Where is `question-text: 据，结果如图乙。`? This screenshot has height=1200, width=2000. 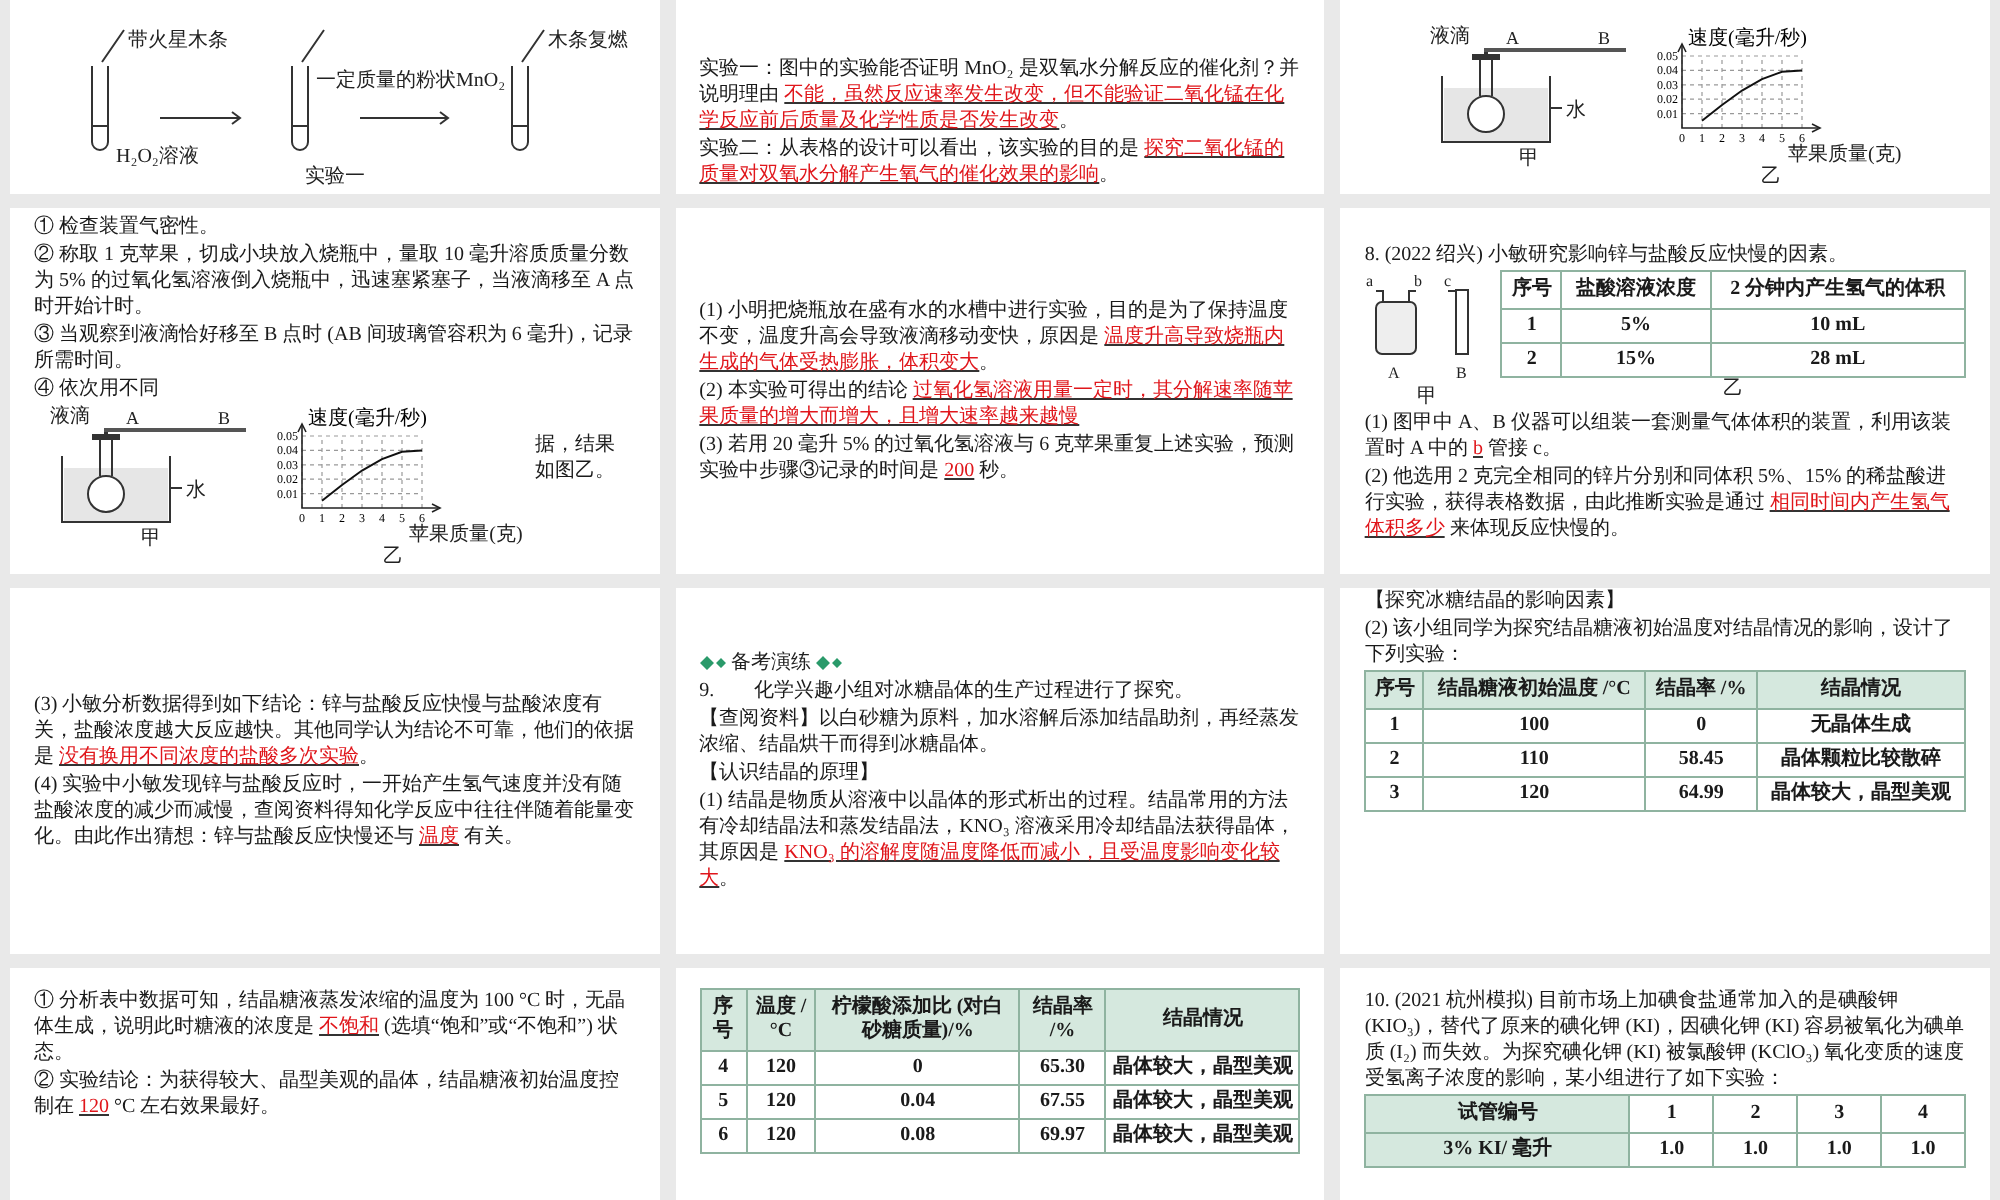
question-text: 据，结果如图乙。 is located at coordinates (575, 457).